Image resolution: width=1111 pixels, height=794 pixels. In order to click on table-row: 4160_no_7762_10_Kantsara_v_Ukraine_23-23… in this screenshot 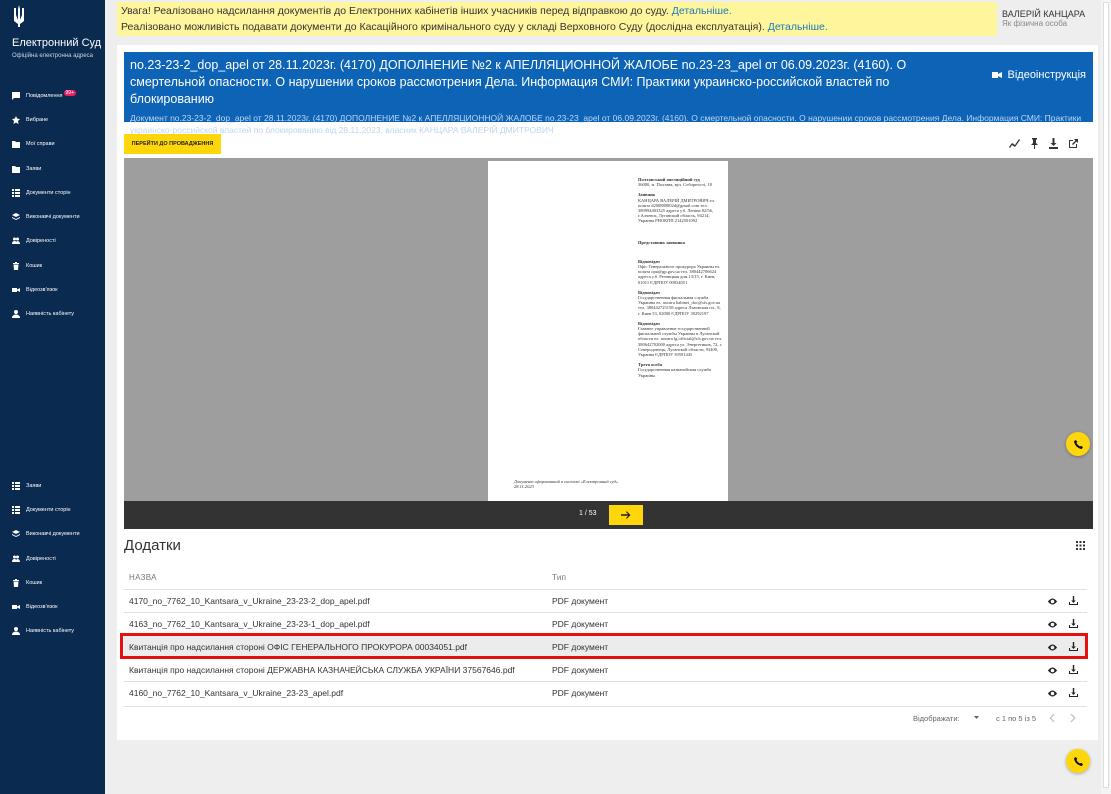, I will do `click(605, 692)`.